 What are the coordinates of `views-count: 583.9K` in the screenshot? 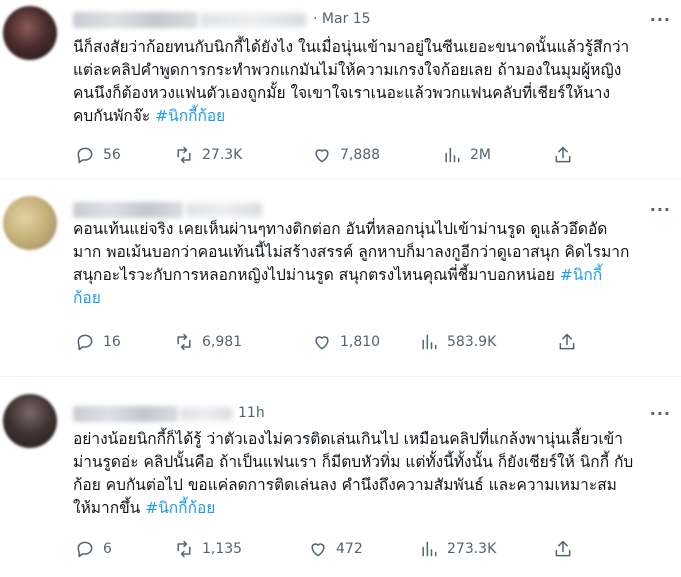 It's located at (472, 342).